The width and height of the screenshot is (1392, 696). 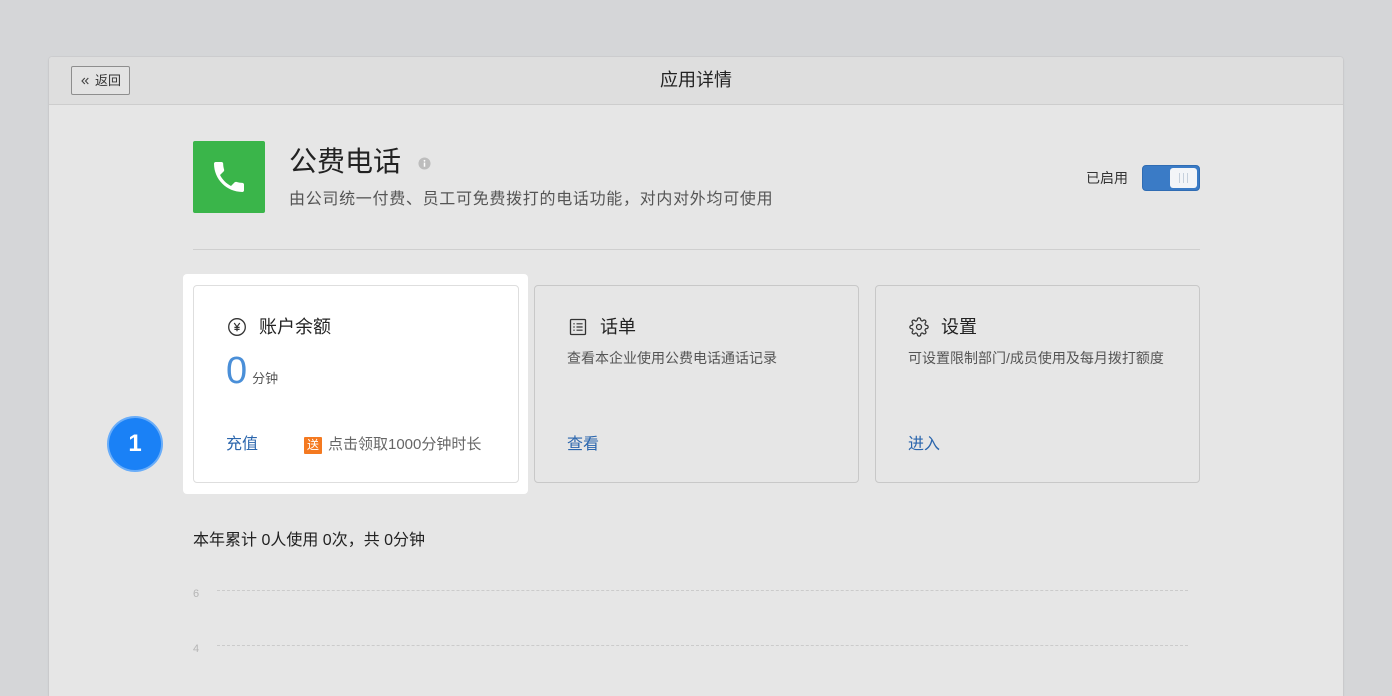 What do you see at coordinates (696, 384) in the screenshot?
I see `card-call-records: 话单 查看本企业使用公费电话通话记录 查看` at bounding box center [696, 384].